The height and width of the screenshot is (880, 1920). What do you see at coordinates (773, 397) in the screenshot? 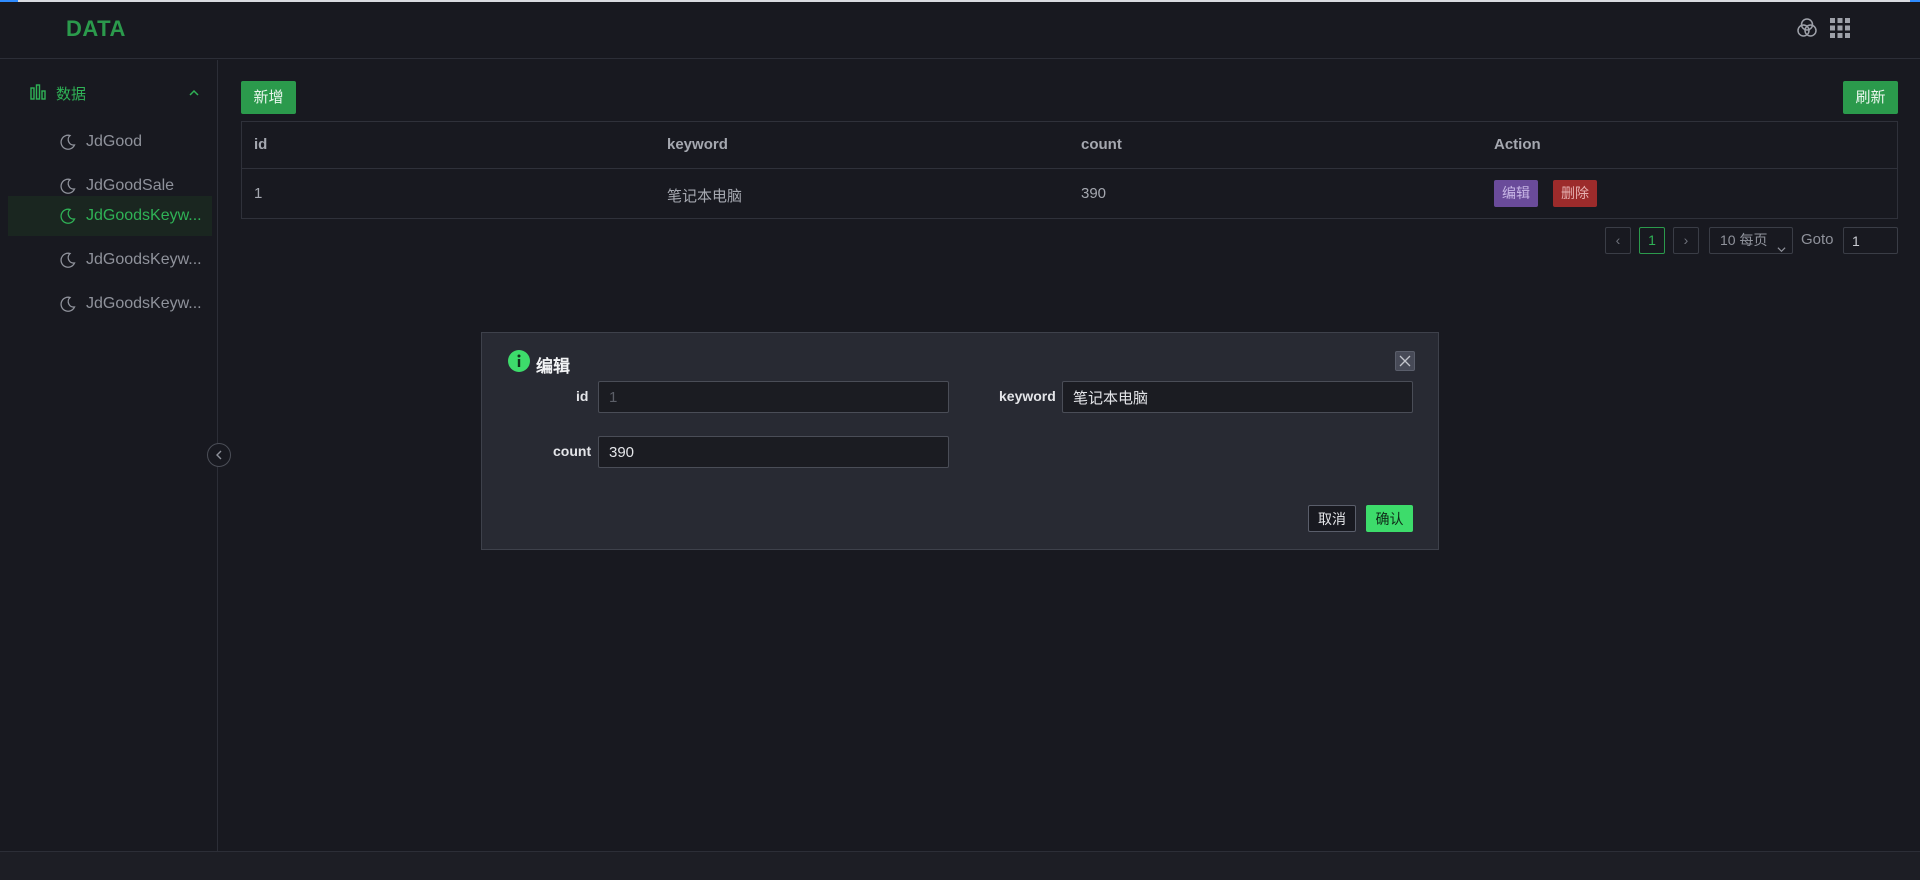
I see `id-field` at bounding box center [773, 397].